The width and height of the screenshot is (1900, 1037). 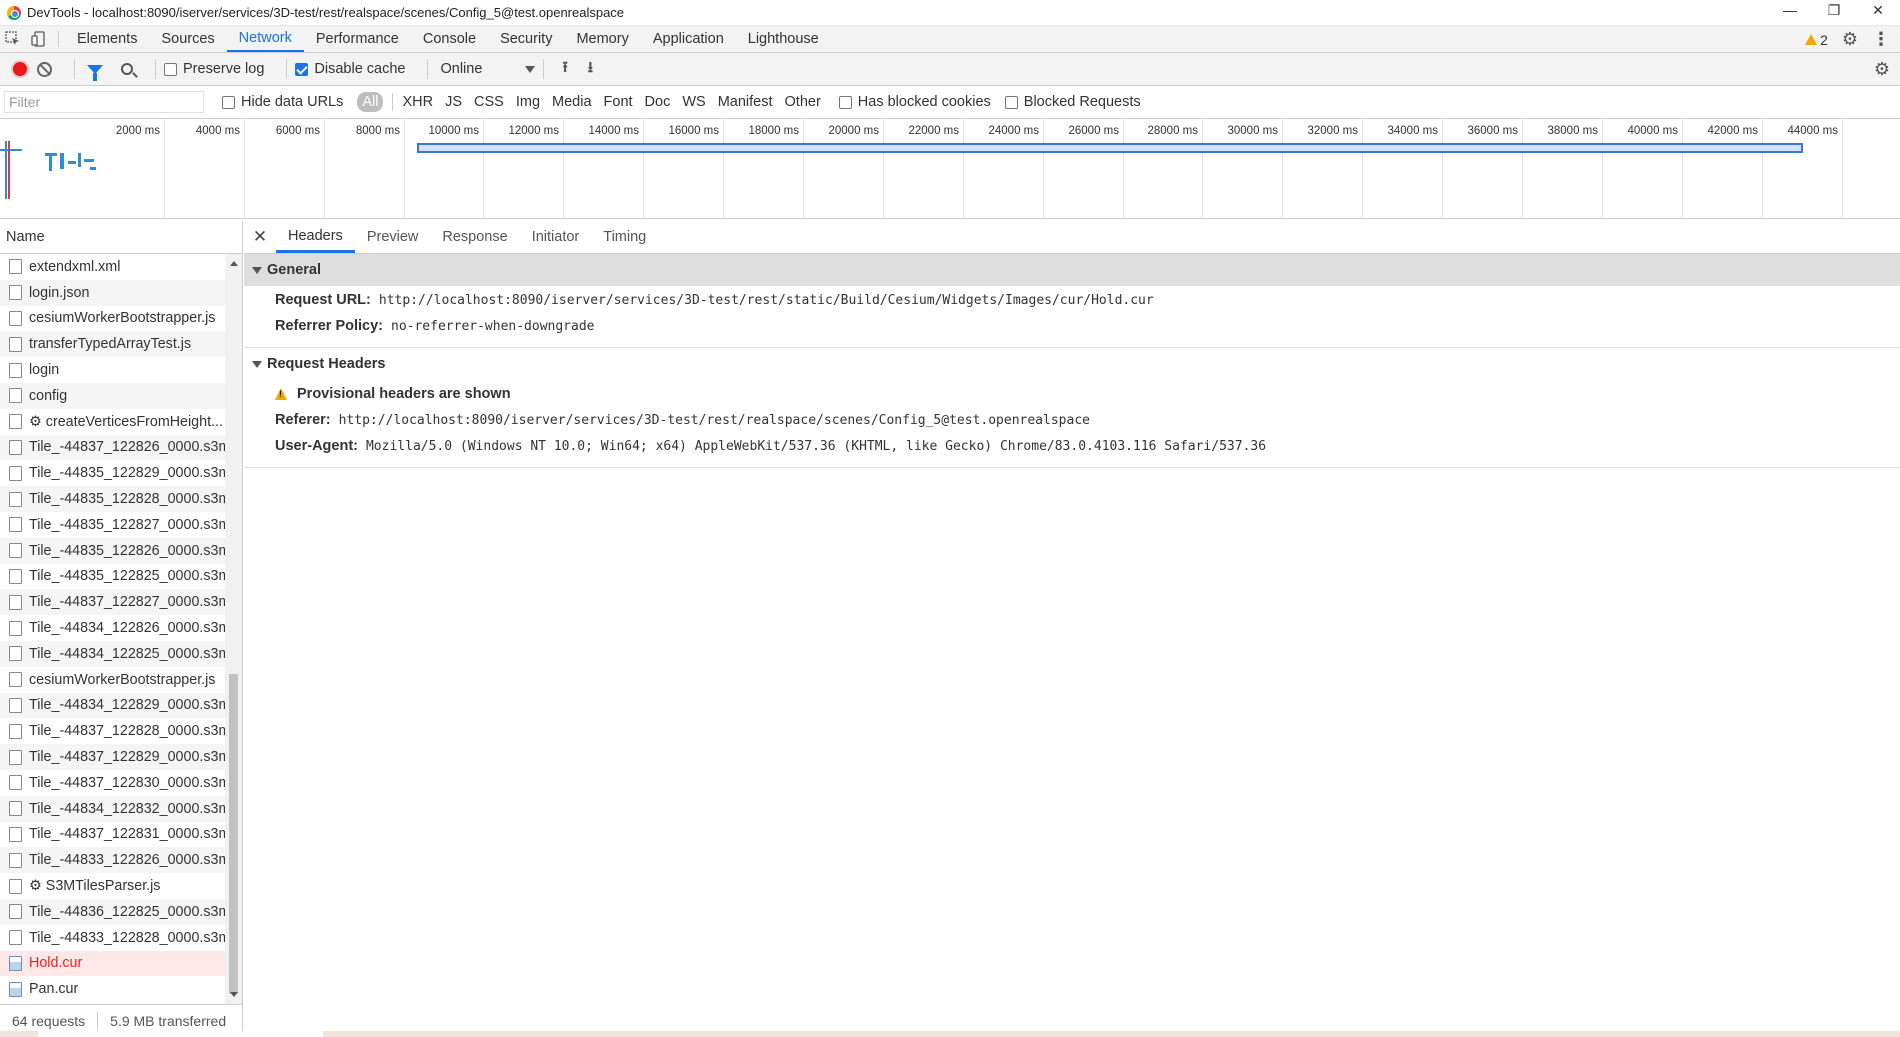 I want to click on tab-application: Application, so click(x=688, y=39).